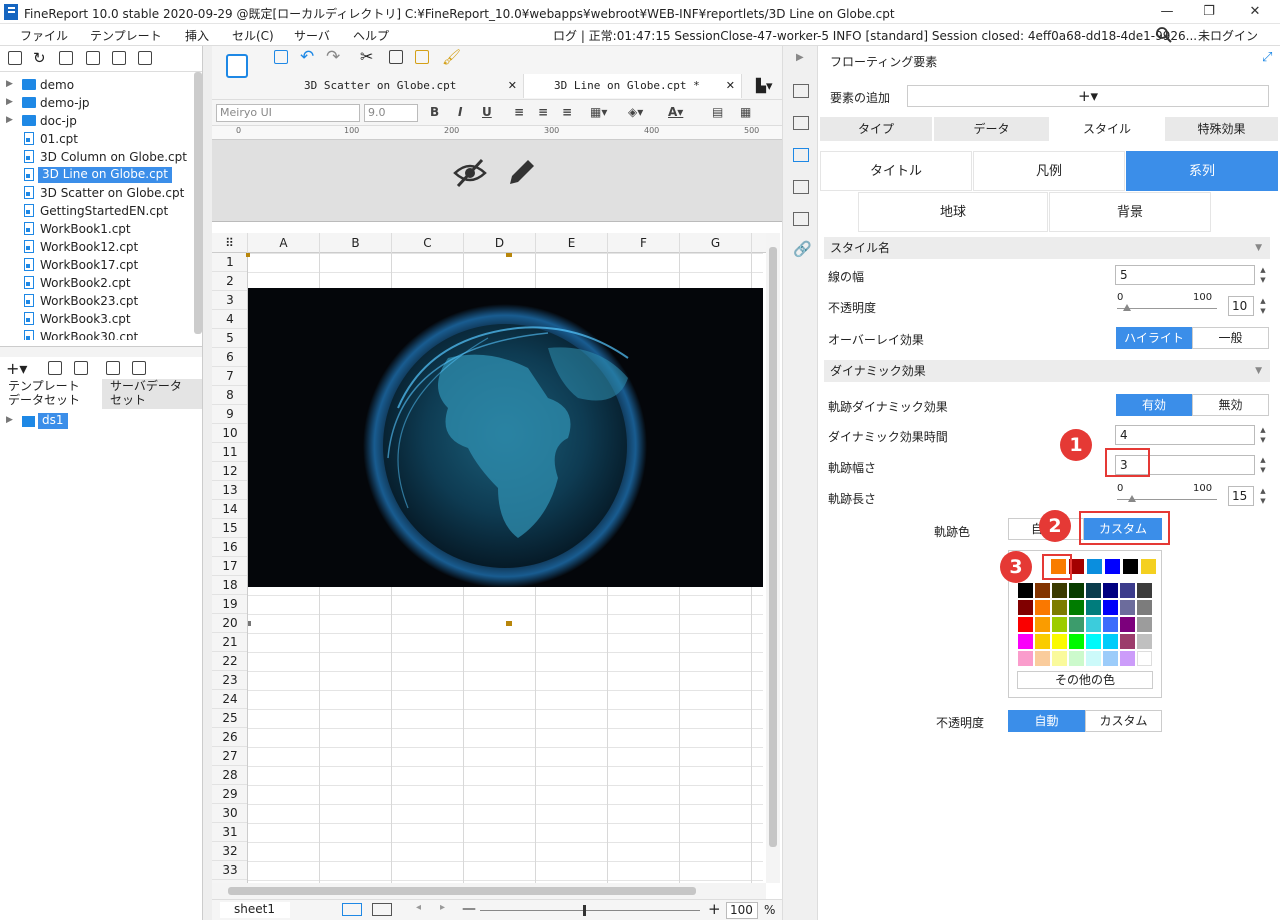 The width and height of the screenshot is (1280, 920). What do you see at coordinates (489, 891) in the screenshot?
I see `horizontal-scrollbar` at bounding box center [489, 891].